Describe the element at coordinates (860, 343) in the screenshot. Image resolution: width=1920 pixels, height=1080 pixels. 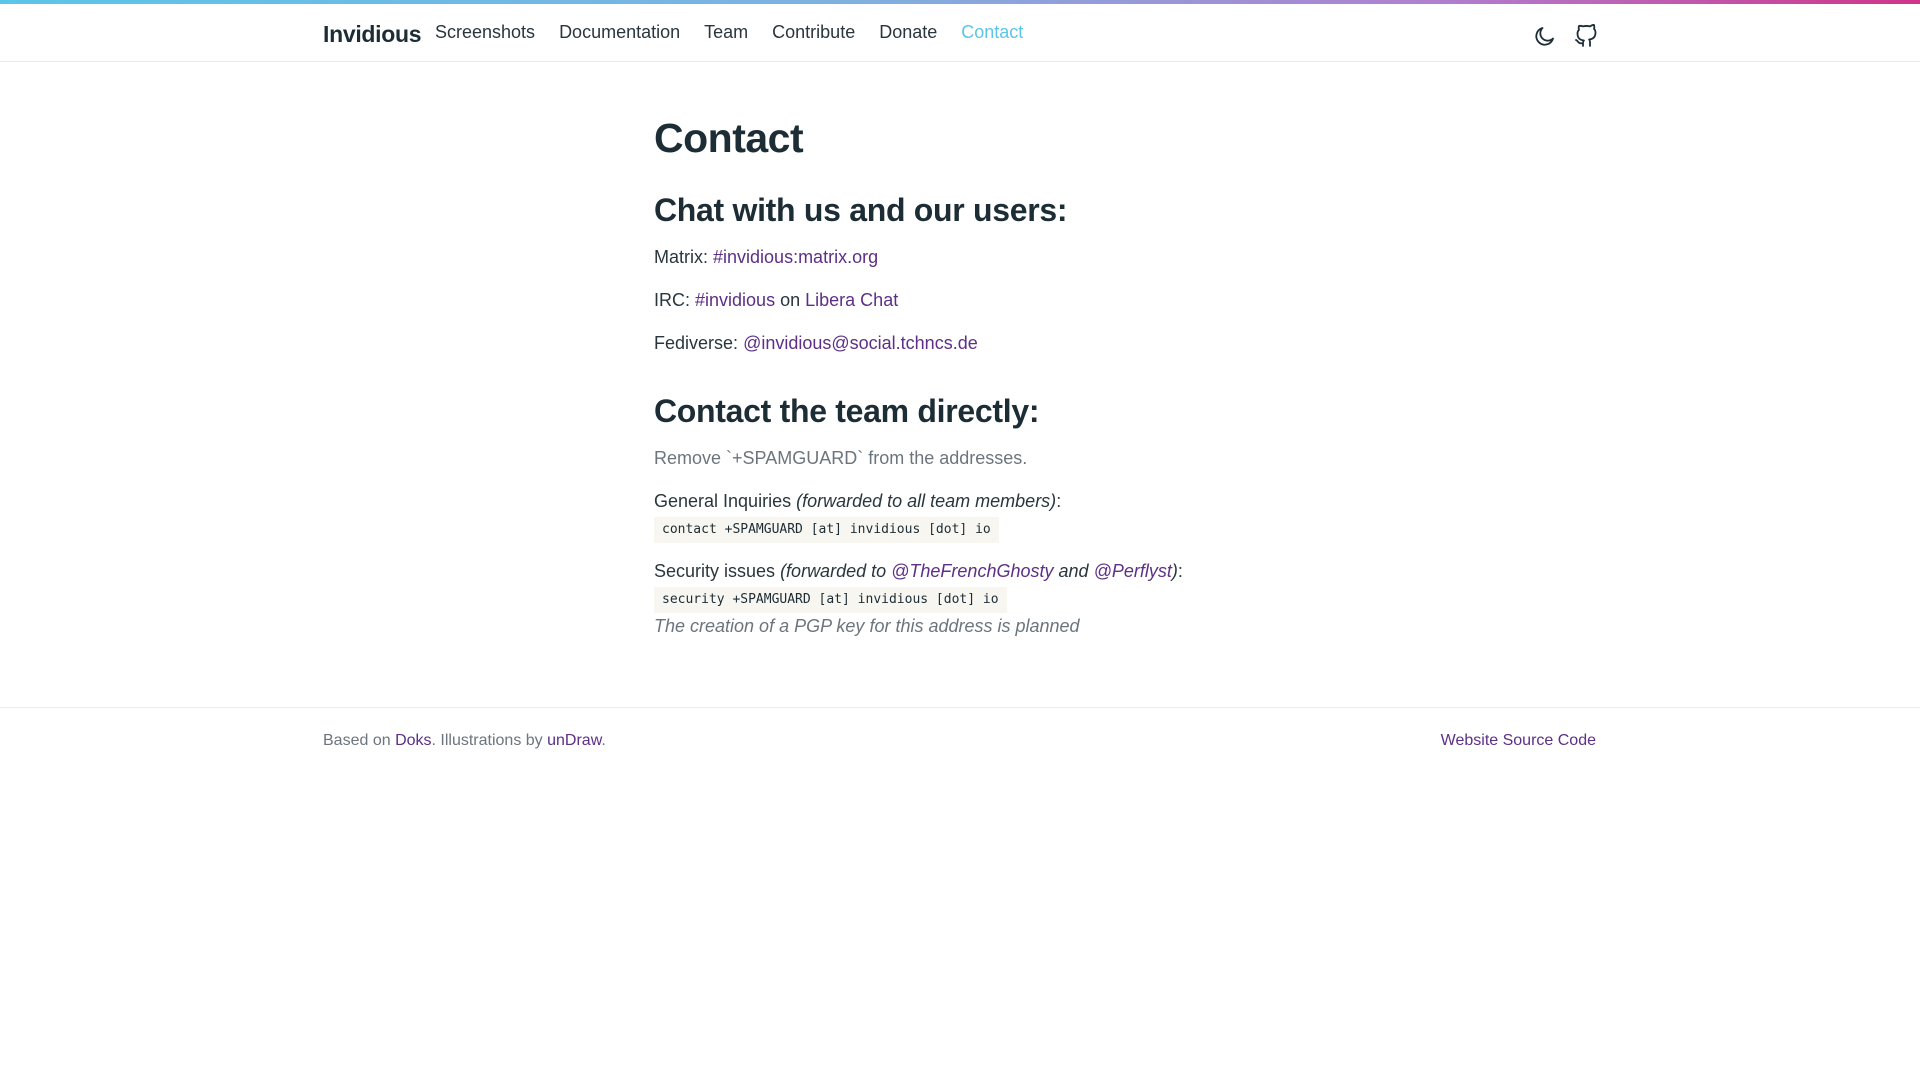
I see `fediverse-link: @invidious@social.tchncs.de` at that location.